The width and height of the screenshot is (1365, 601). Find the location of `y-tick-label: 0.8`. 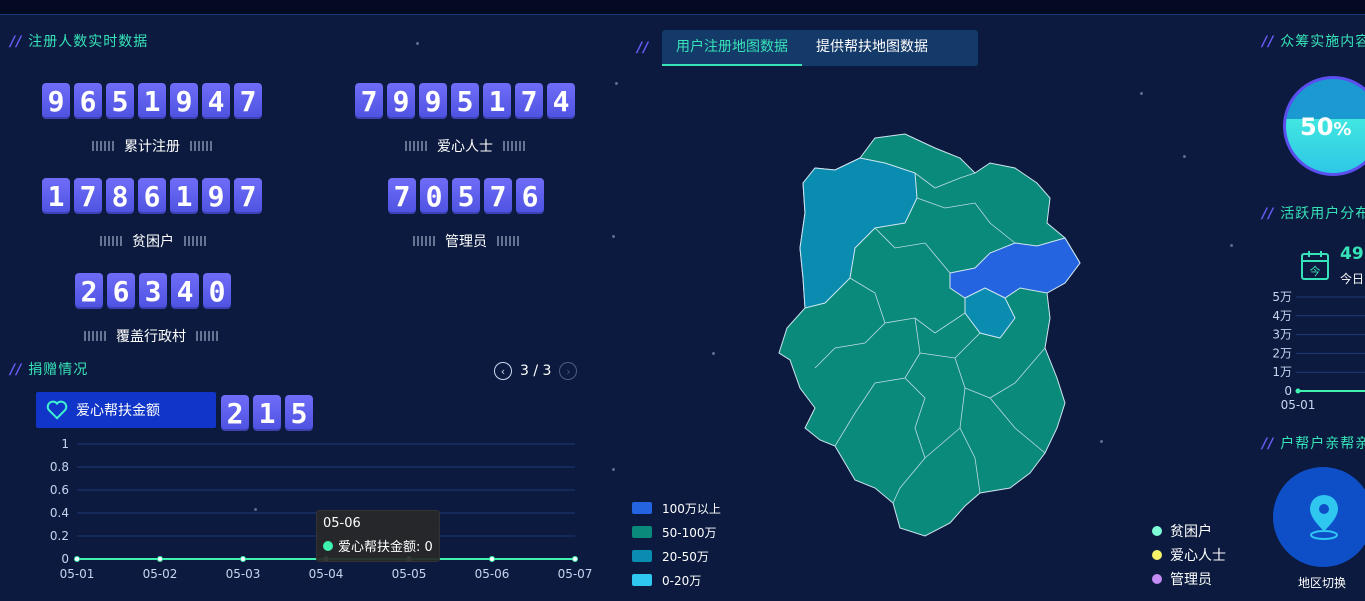

y-tick-label: 0.8 is located at coordinates (59, 467).